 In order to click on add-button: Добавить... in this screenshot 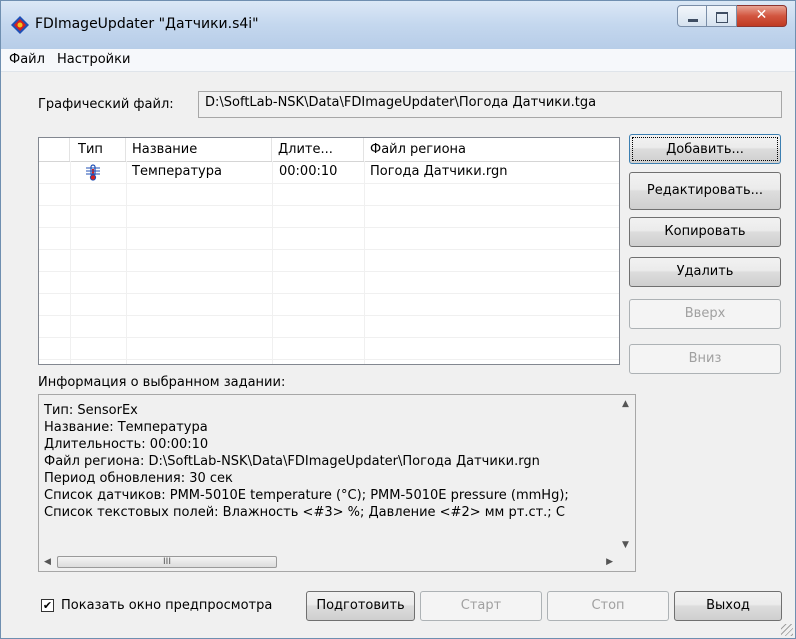, I will do `click(705, 149)`.